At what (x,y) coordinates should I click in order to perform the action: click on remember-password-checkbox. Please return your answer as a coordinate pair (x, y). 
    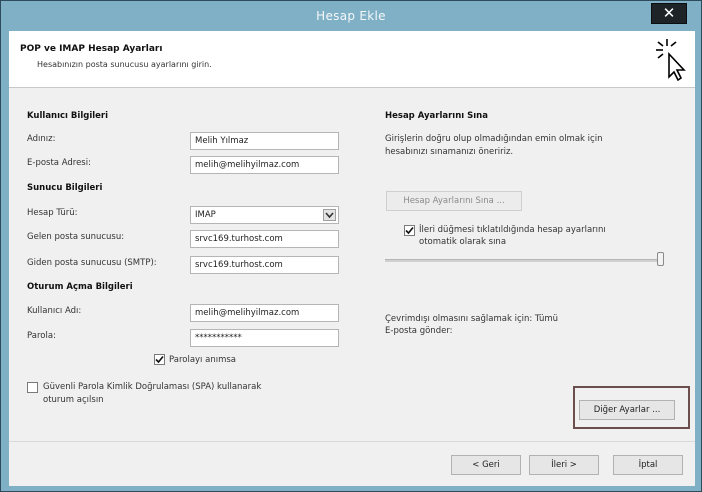
    Looking at the image, I should click on (159, 359).